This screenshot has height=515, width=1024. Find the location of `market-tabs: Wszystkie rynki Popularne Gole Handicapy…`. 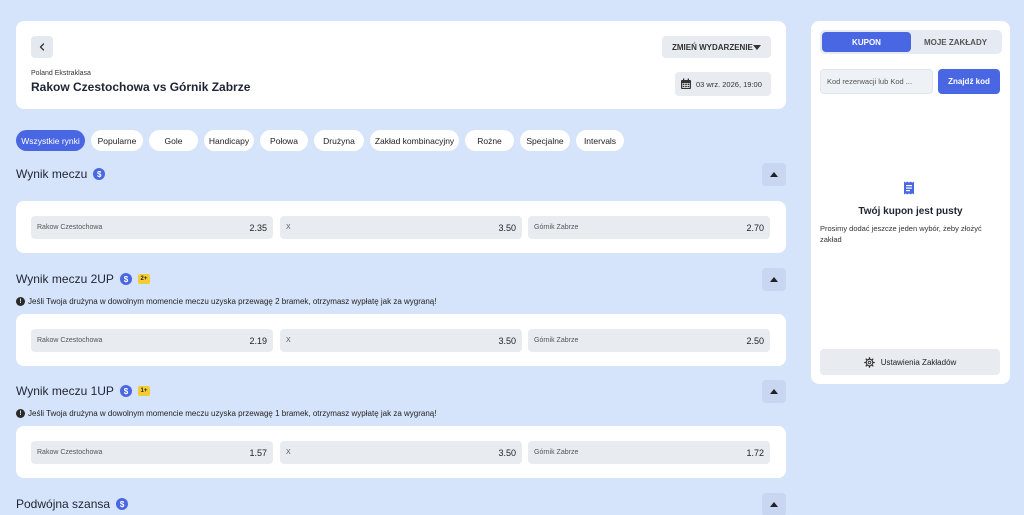

market-tabs: Wszystkie rynki Popularne Gole Handicapy… is located at coordinates (320, 141).